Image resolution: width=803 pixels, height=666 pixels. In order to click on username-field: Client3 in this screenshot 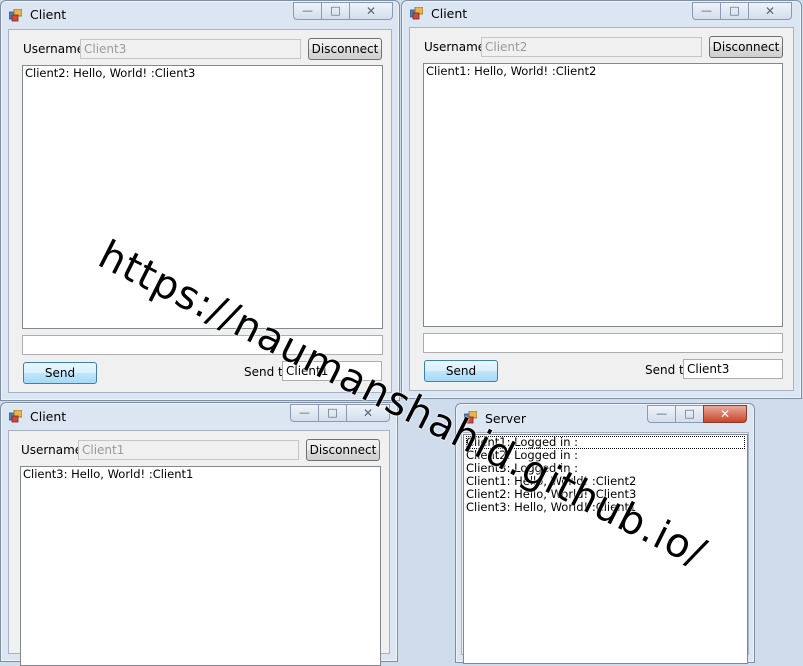, I will do `click(190, 49)`.